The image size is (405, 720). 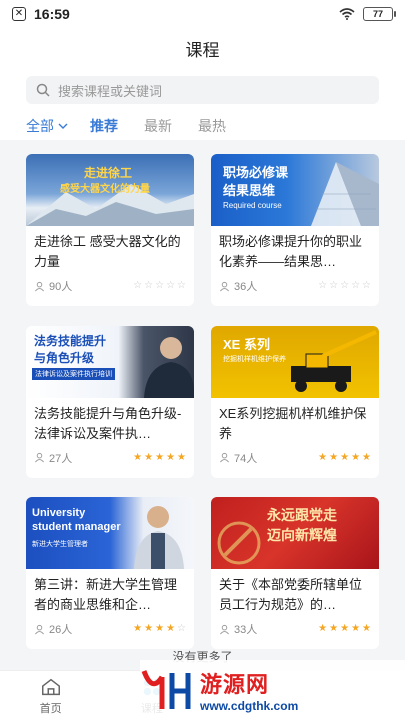 I want to click on learner-count: 74人, so click(x=246, y=458).